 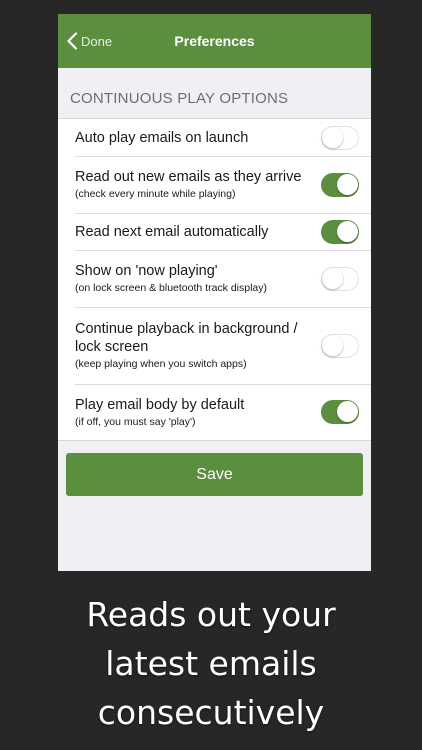 What do you see at coordinates (161, 364) in the screenshot?
I see `setting-sublabel: (keep playing when you switch apps)` at bounding box center [161, 364].